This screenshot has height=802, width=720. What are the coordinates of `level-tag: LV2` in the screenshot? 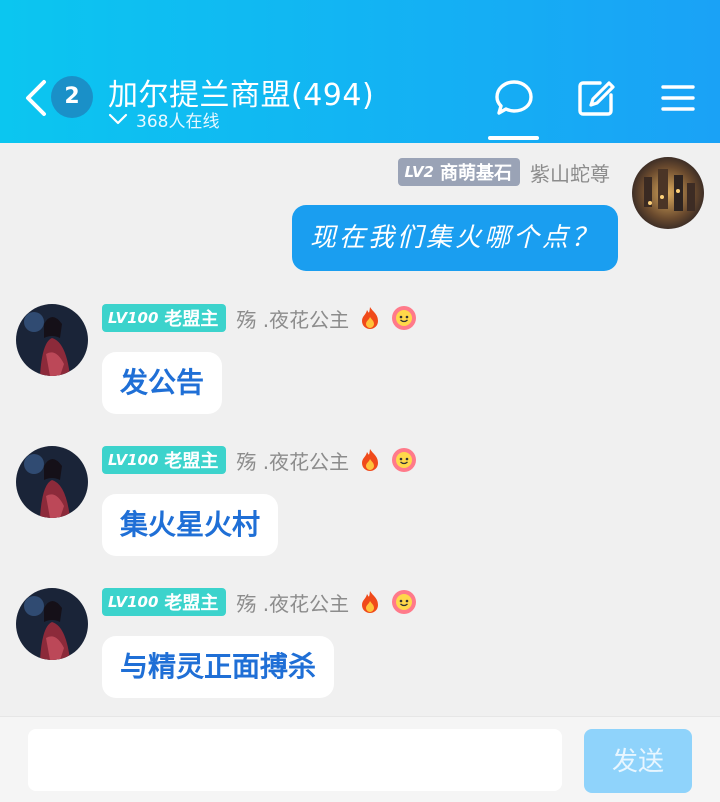 It's located at (419, 172).